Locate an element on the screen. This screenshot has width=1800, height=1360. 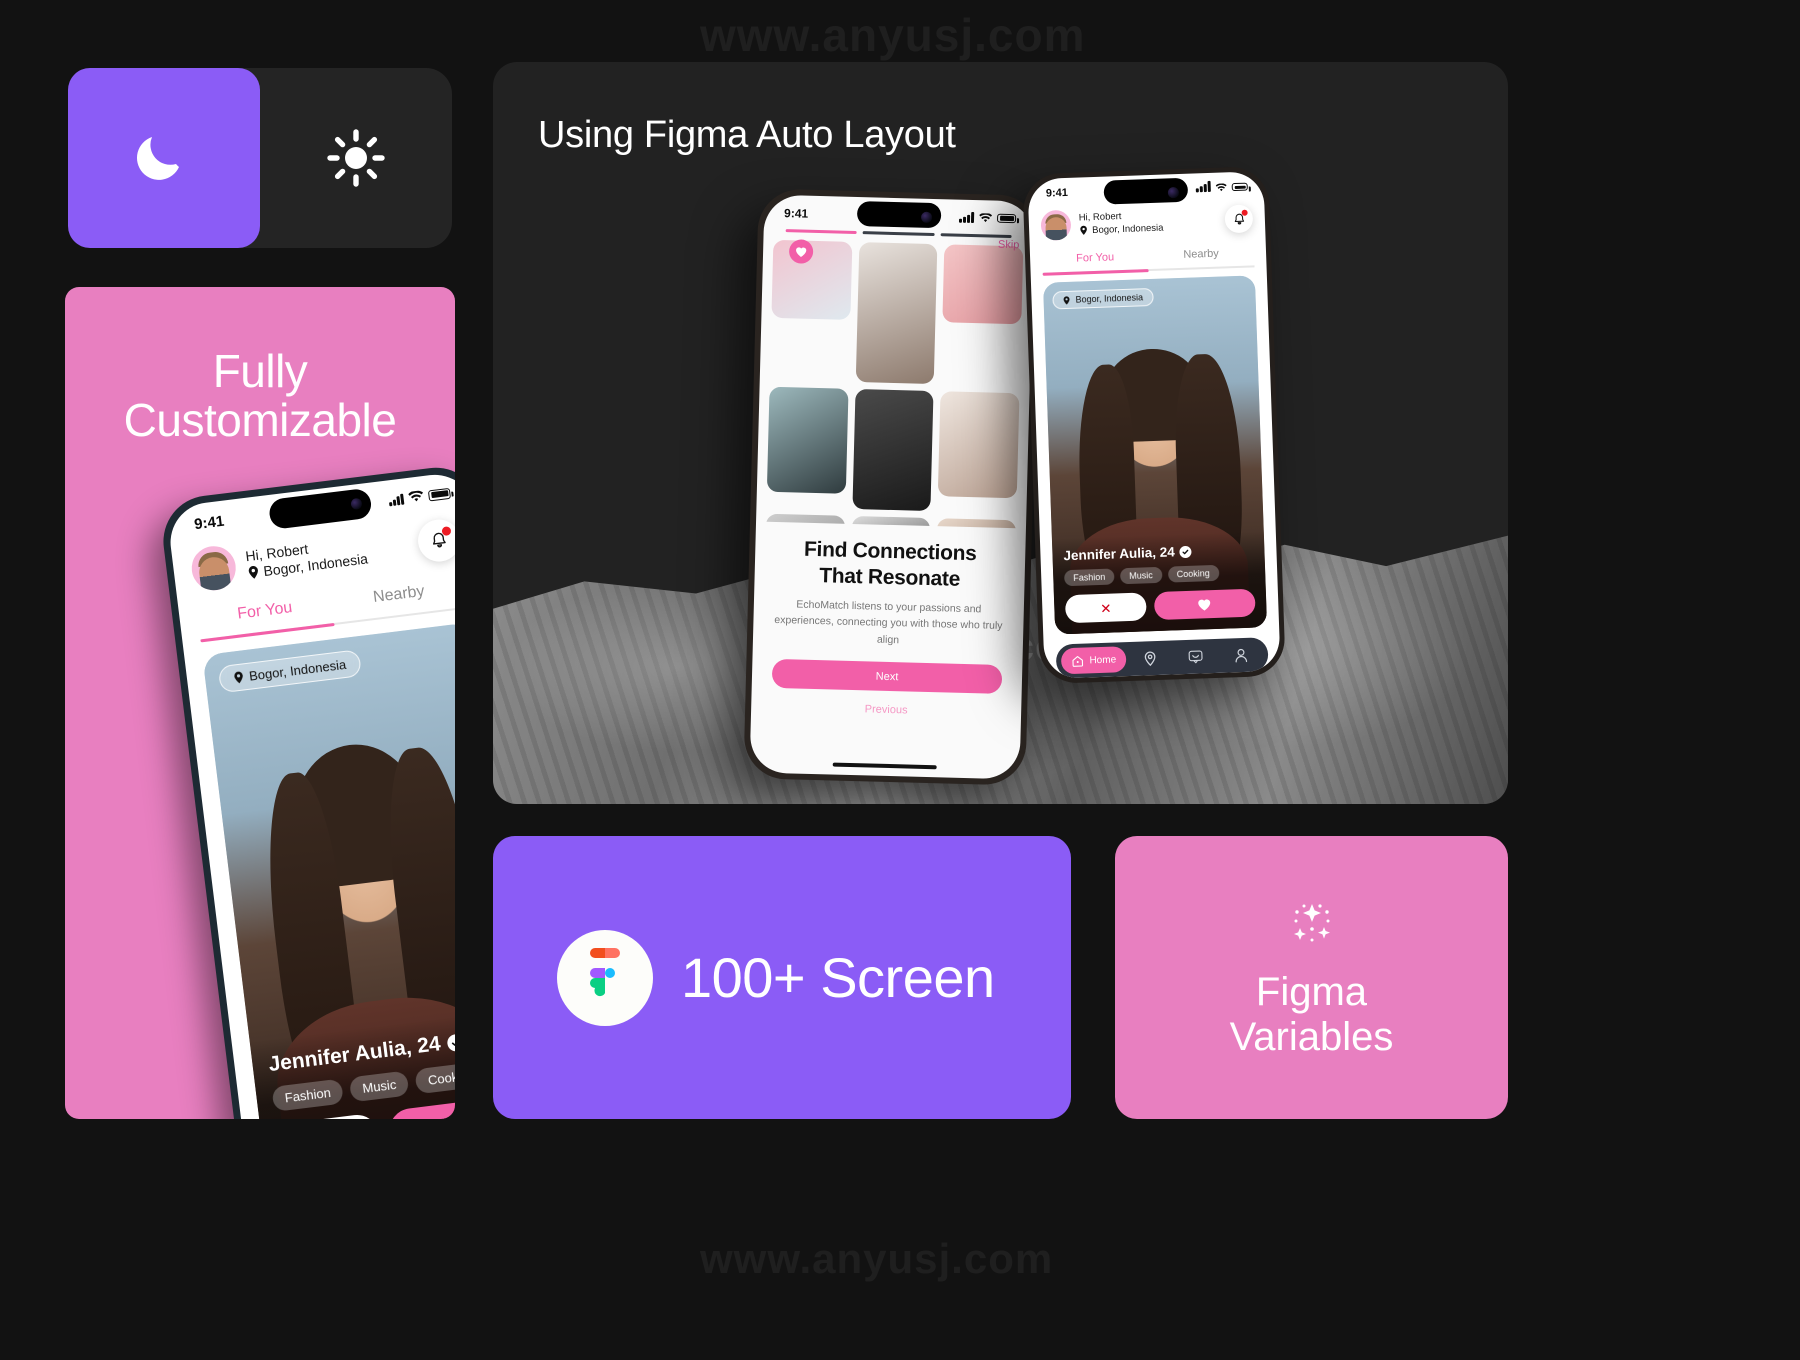
chat-icon is located at coordinates (1195, 656).